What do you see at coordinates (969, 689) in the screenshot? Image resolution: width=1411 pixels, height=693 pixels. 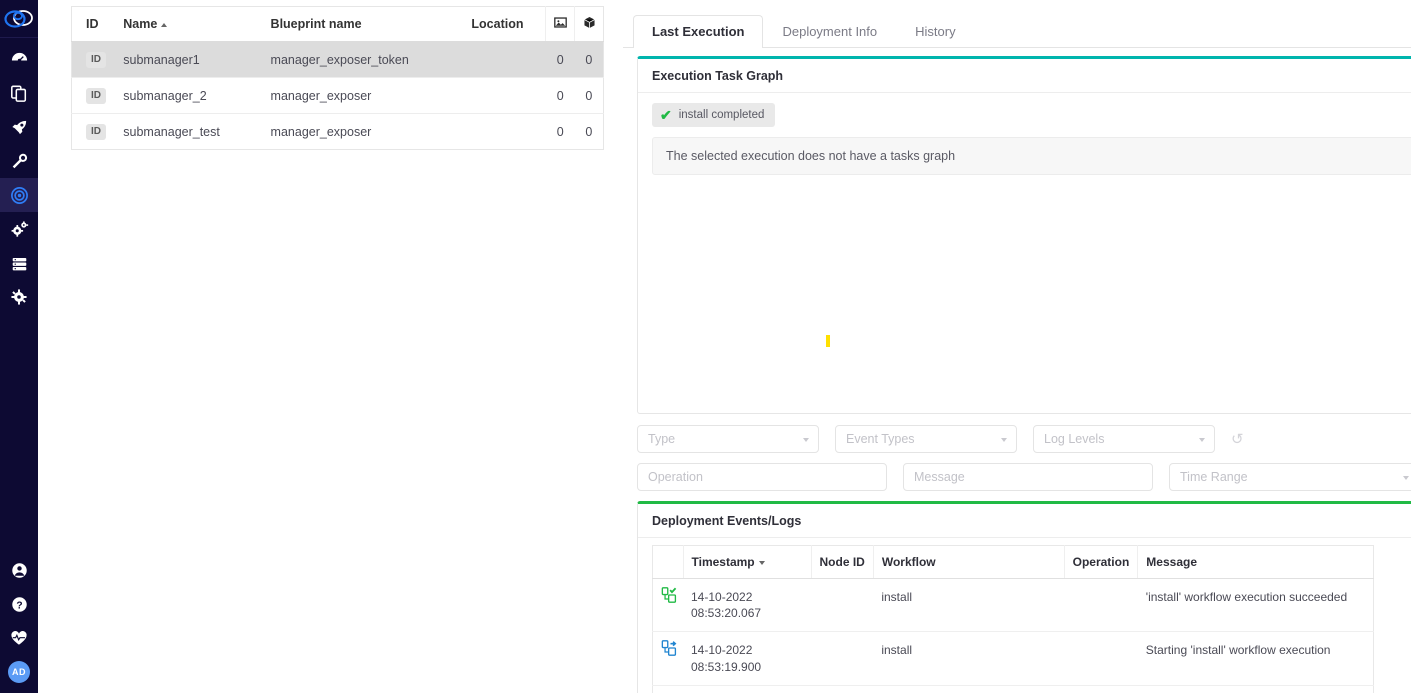 I see `cell-workflow: create_deployment_environment` at bounding box center [969, 689].